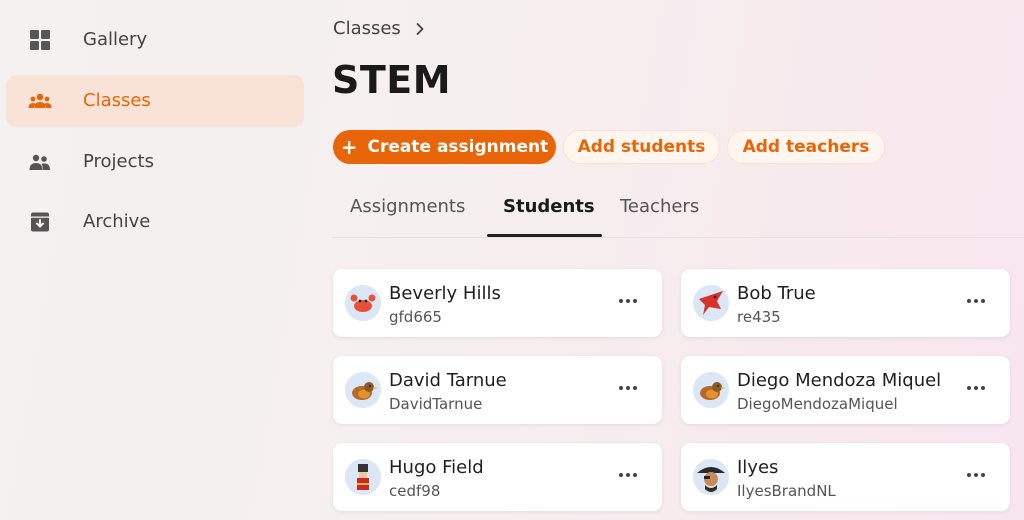 The height and width of the screenshot is (520, 1024). I want to click on student-card: Diego Mendoza Miquel DiegoMendozaMiquel, so click(845, 390).